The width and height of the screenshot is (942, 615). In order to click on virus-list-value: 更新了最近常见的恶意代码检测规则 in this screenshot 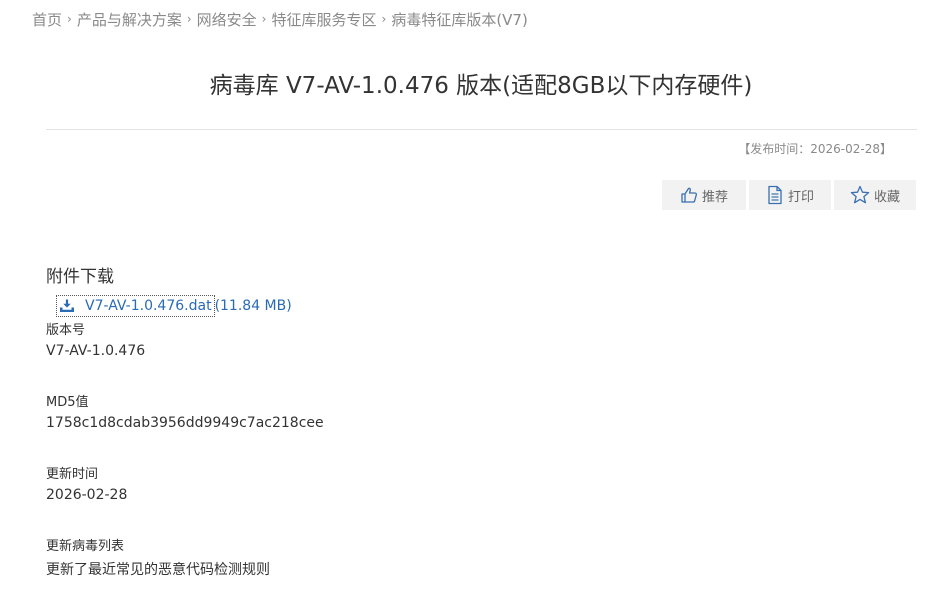, I will do `click(158, 570)`.